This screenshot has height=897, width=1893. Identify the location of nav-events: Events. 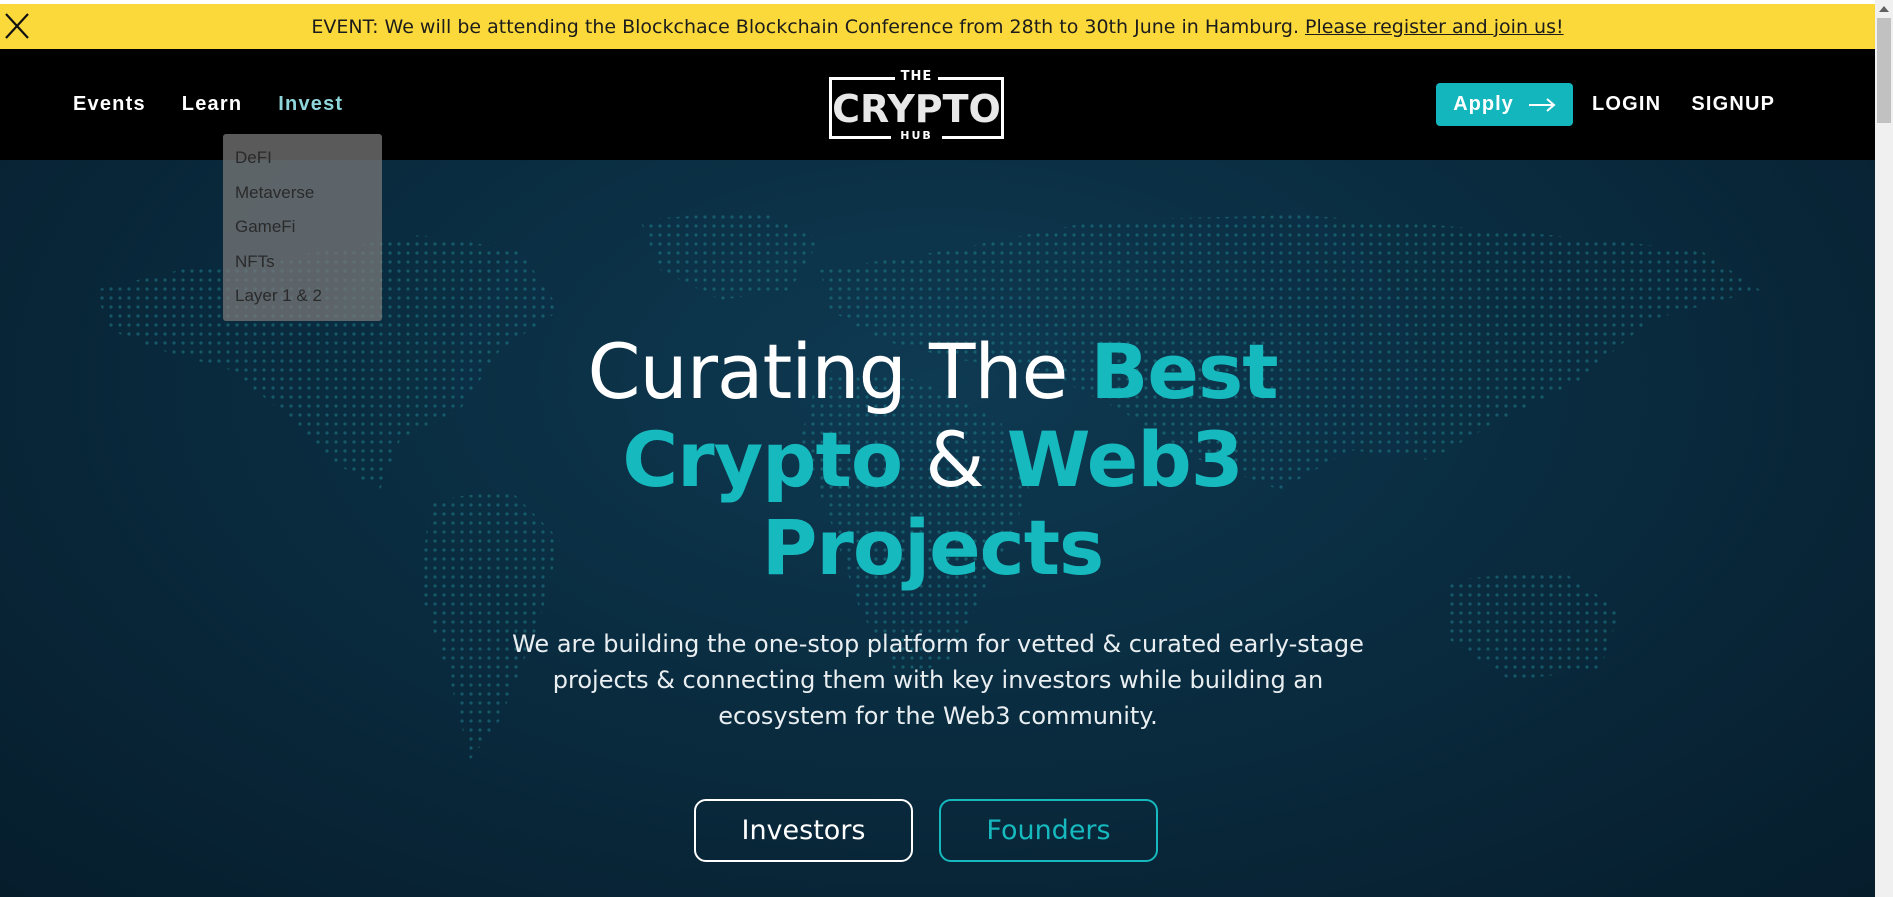
(109, 104).